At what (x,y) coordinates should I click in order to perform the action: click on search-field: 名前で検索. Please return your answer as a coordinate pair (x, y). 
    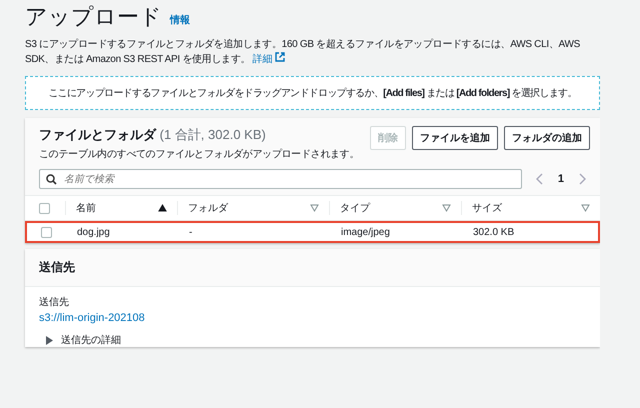
    Looking at the image, I should click on (280, 179).